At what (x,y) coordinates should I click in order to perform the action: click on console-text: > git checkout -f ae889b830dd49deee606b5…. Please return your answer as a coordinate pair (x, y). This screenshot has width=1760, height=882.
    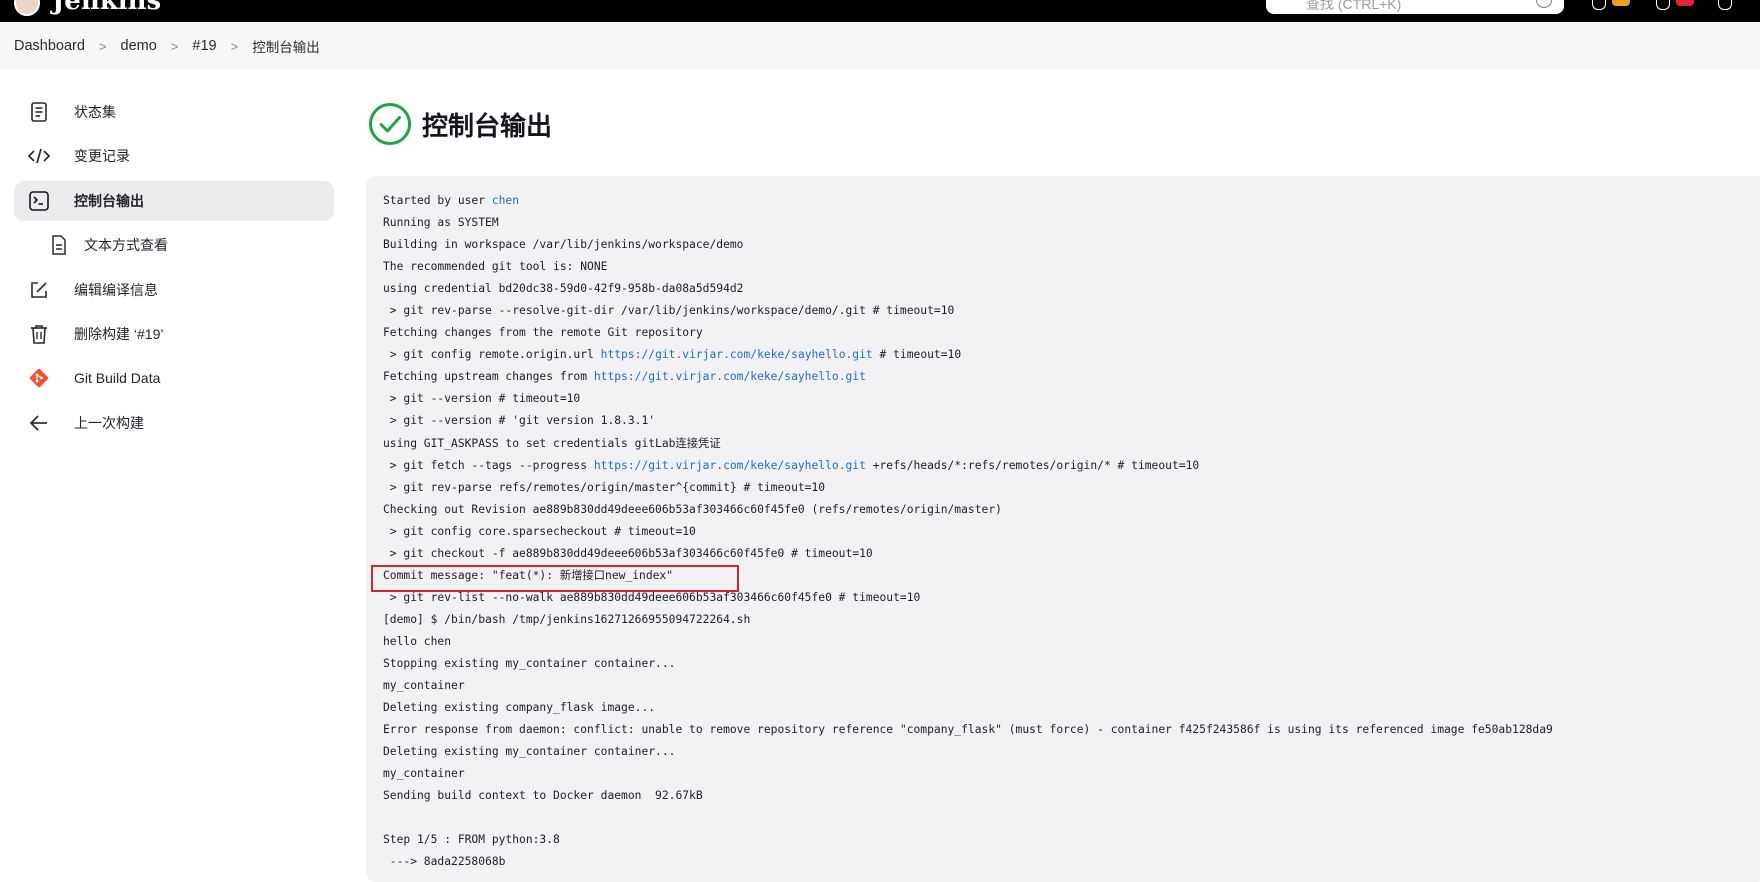
    Looking at the image, I should click on (628, 553).